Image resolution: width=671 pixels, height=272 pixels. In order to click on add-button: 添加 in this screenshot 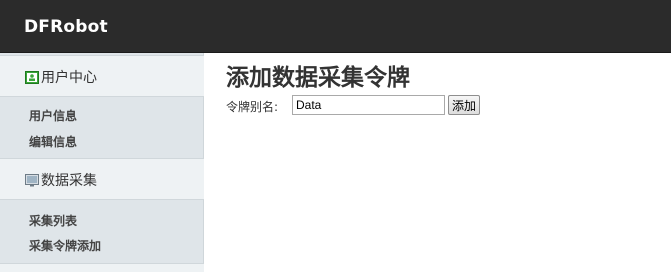, I will do `click(464, 105)`.